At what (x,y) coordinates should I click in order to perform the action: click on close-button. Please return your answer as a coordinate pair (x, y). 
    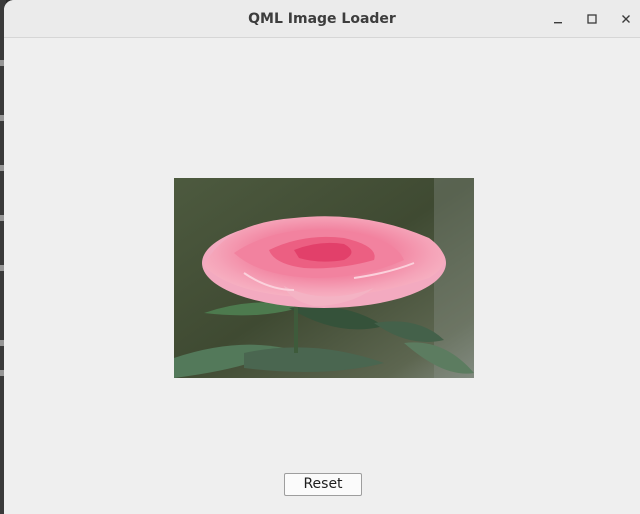
    Looking at the image, I should click on (626, 19).